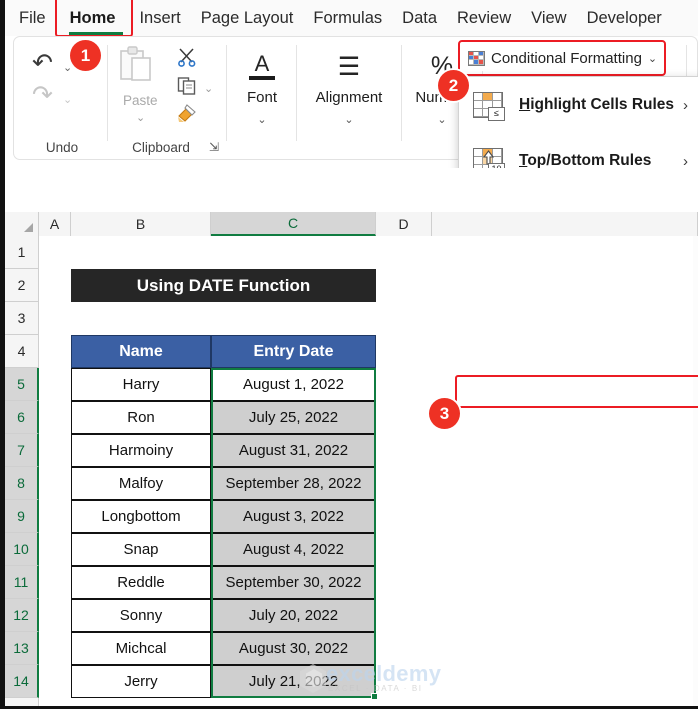  Describe the element at coordinates (597, 104) in the screenshot. I see `menu-label: Highlight Cells Rules` at that location.